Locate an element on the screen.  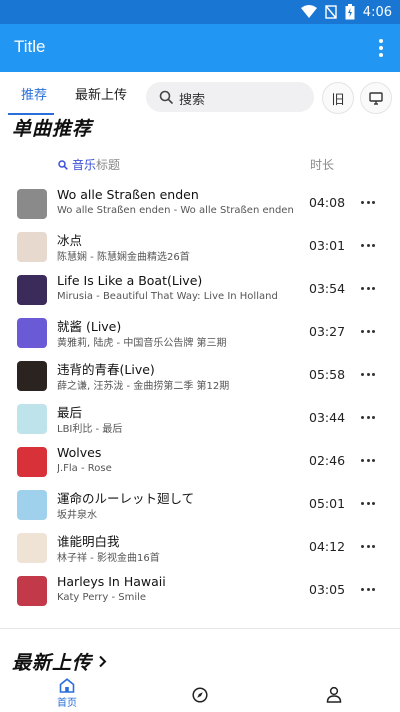
nav-home-label: 首页 is located at coordinates (67, 703).